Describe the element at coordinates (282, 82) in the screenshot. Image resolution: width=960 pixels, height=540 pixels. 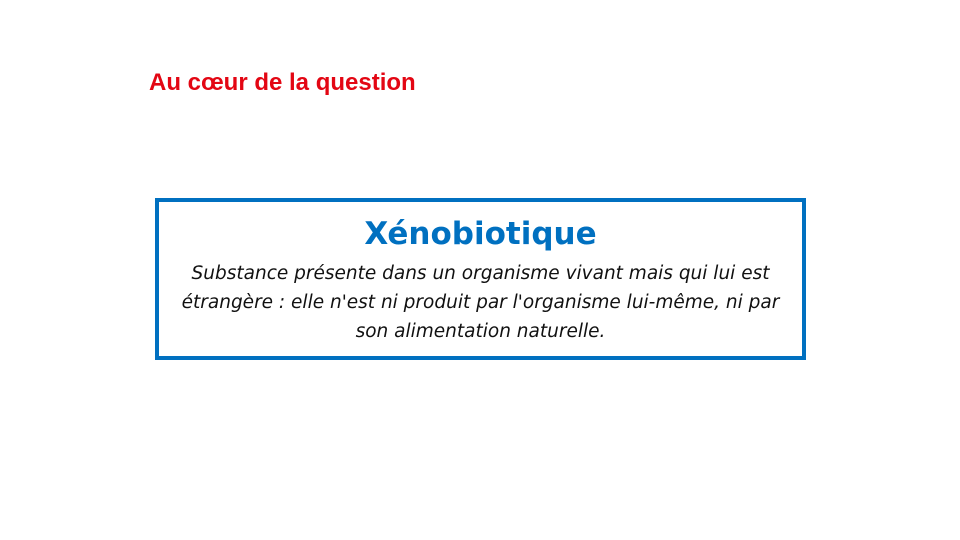
I see `section-title: Au cœur de la question` at that location.